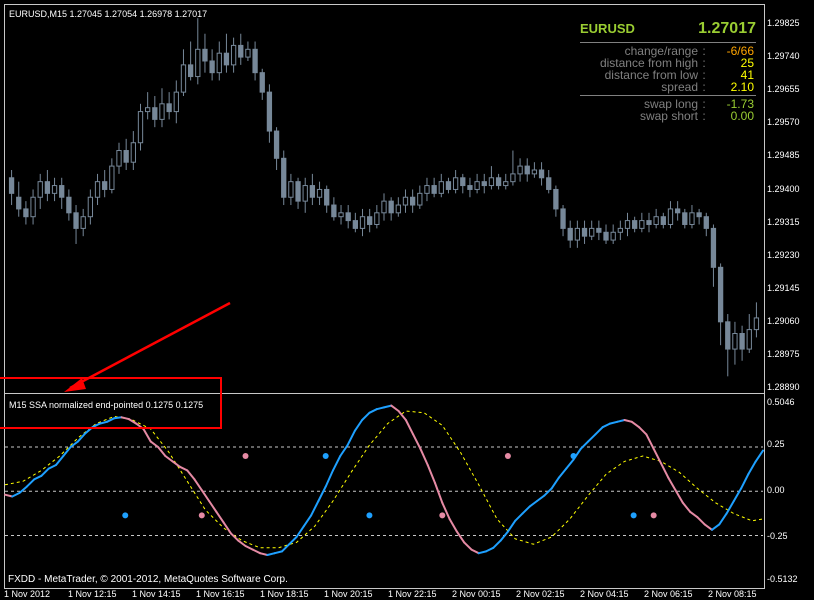  I want to click on time-axis-label: 1 Nov 2012, so click(27, 594).